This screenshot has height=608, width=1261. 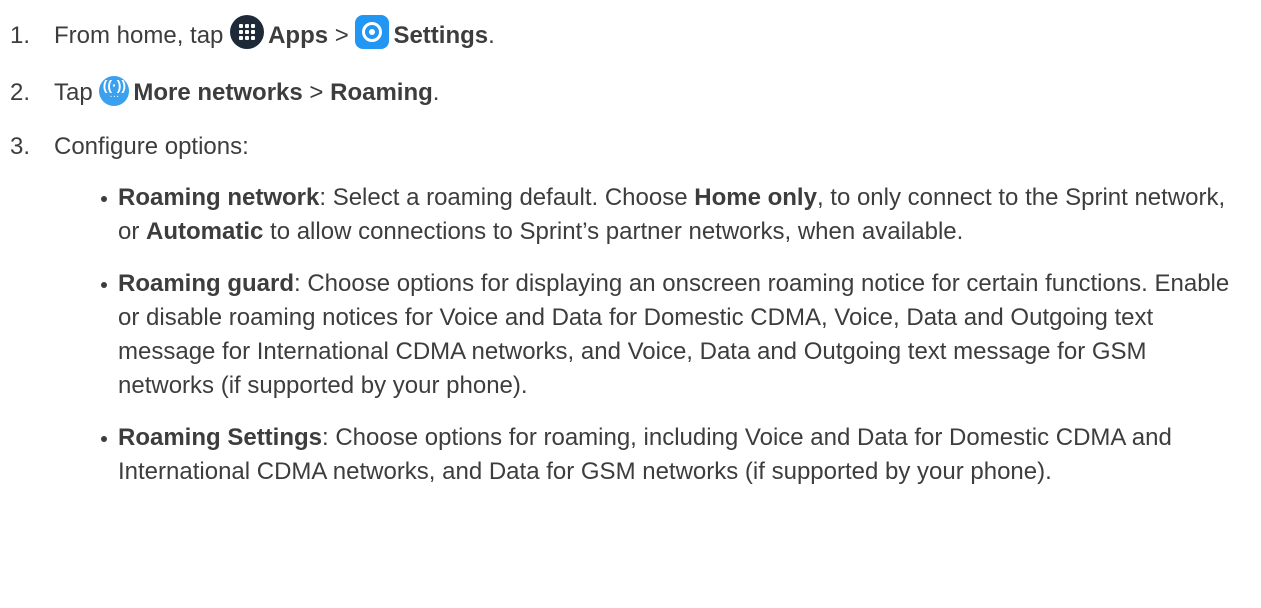 I want to click on step-3: 3. Configure options:, so click(x=129, y=147).